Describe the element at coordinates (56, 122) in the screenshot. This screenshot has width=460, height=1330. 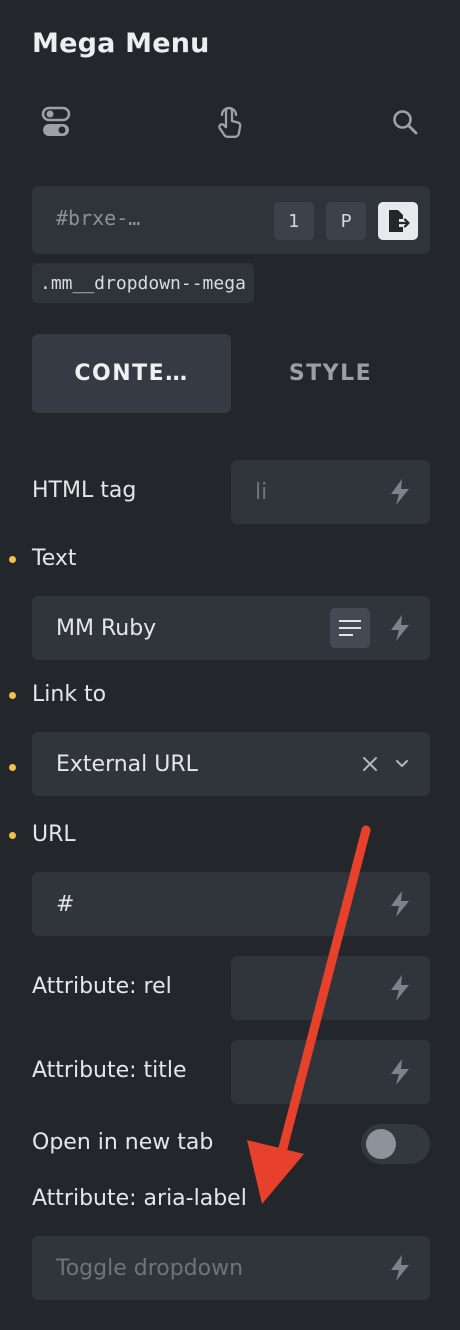
I see `toggles-icon` at that location.